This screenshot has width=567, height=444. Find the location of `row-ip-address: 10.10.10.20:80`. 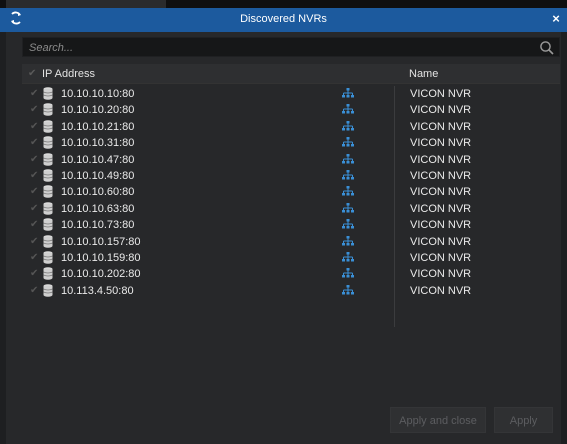

row-ip-address: 10.10.10.20:80 is located at coordinates (98, 110).